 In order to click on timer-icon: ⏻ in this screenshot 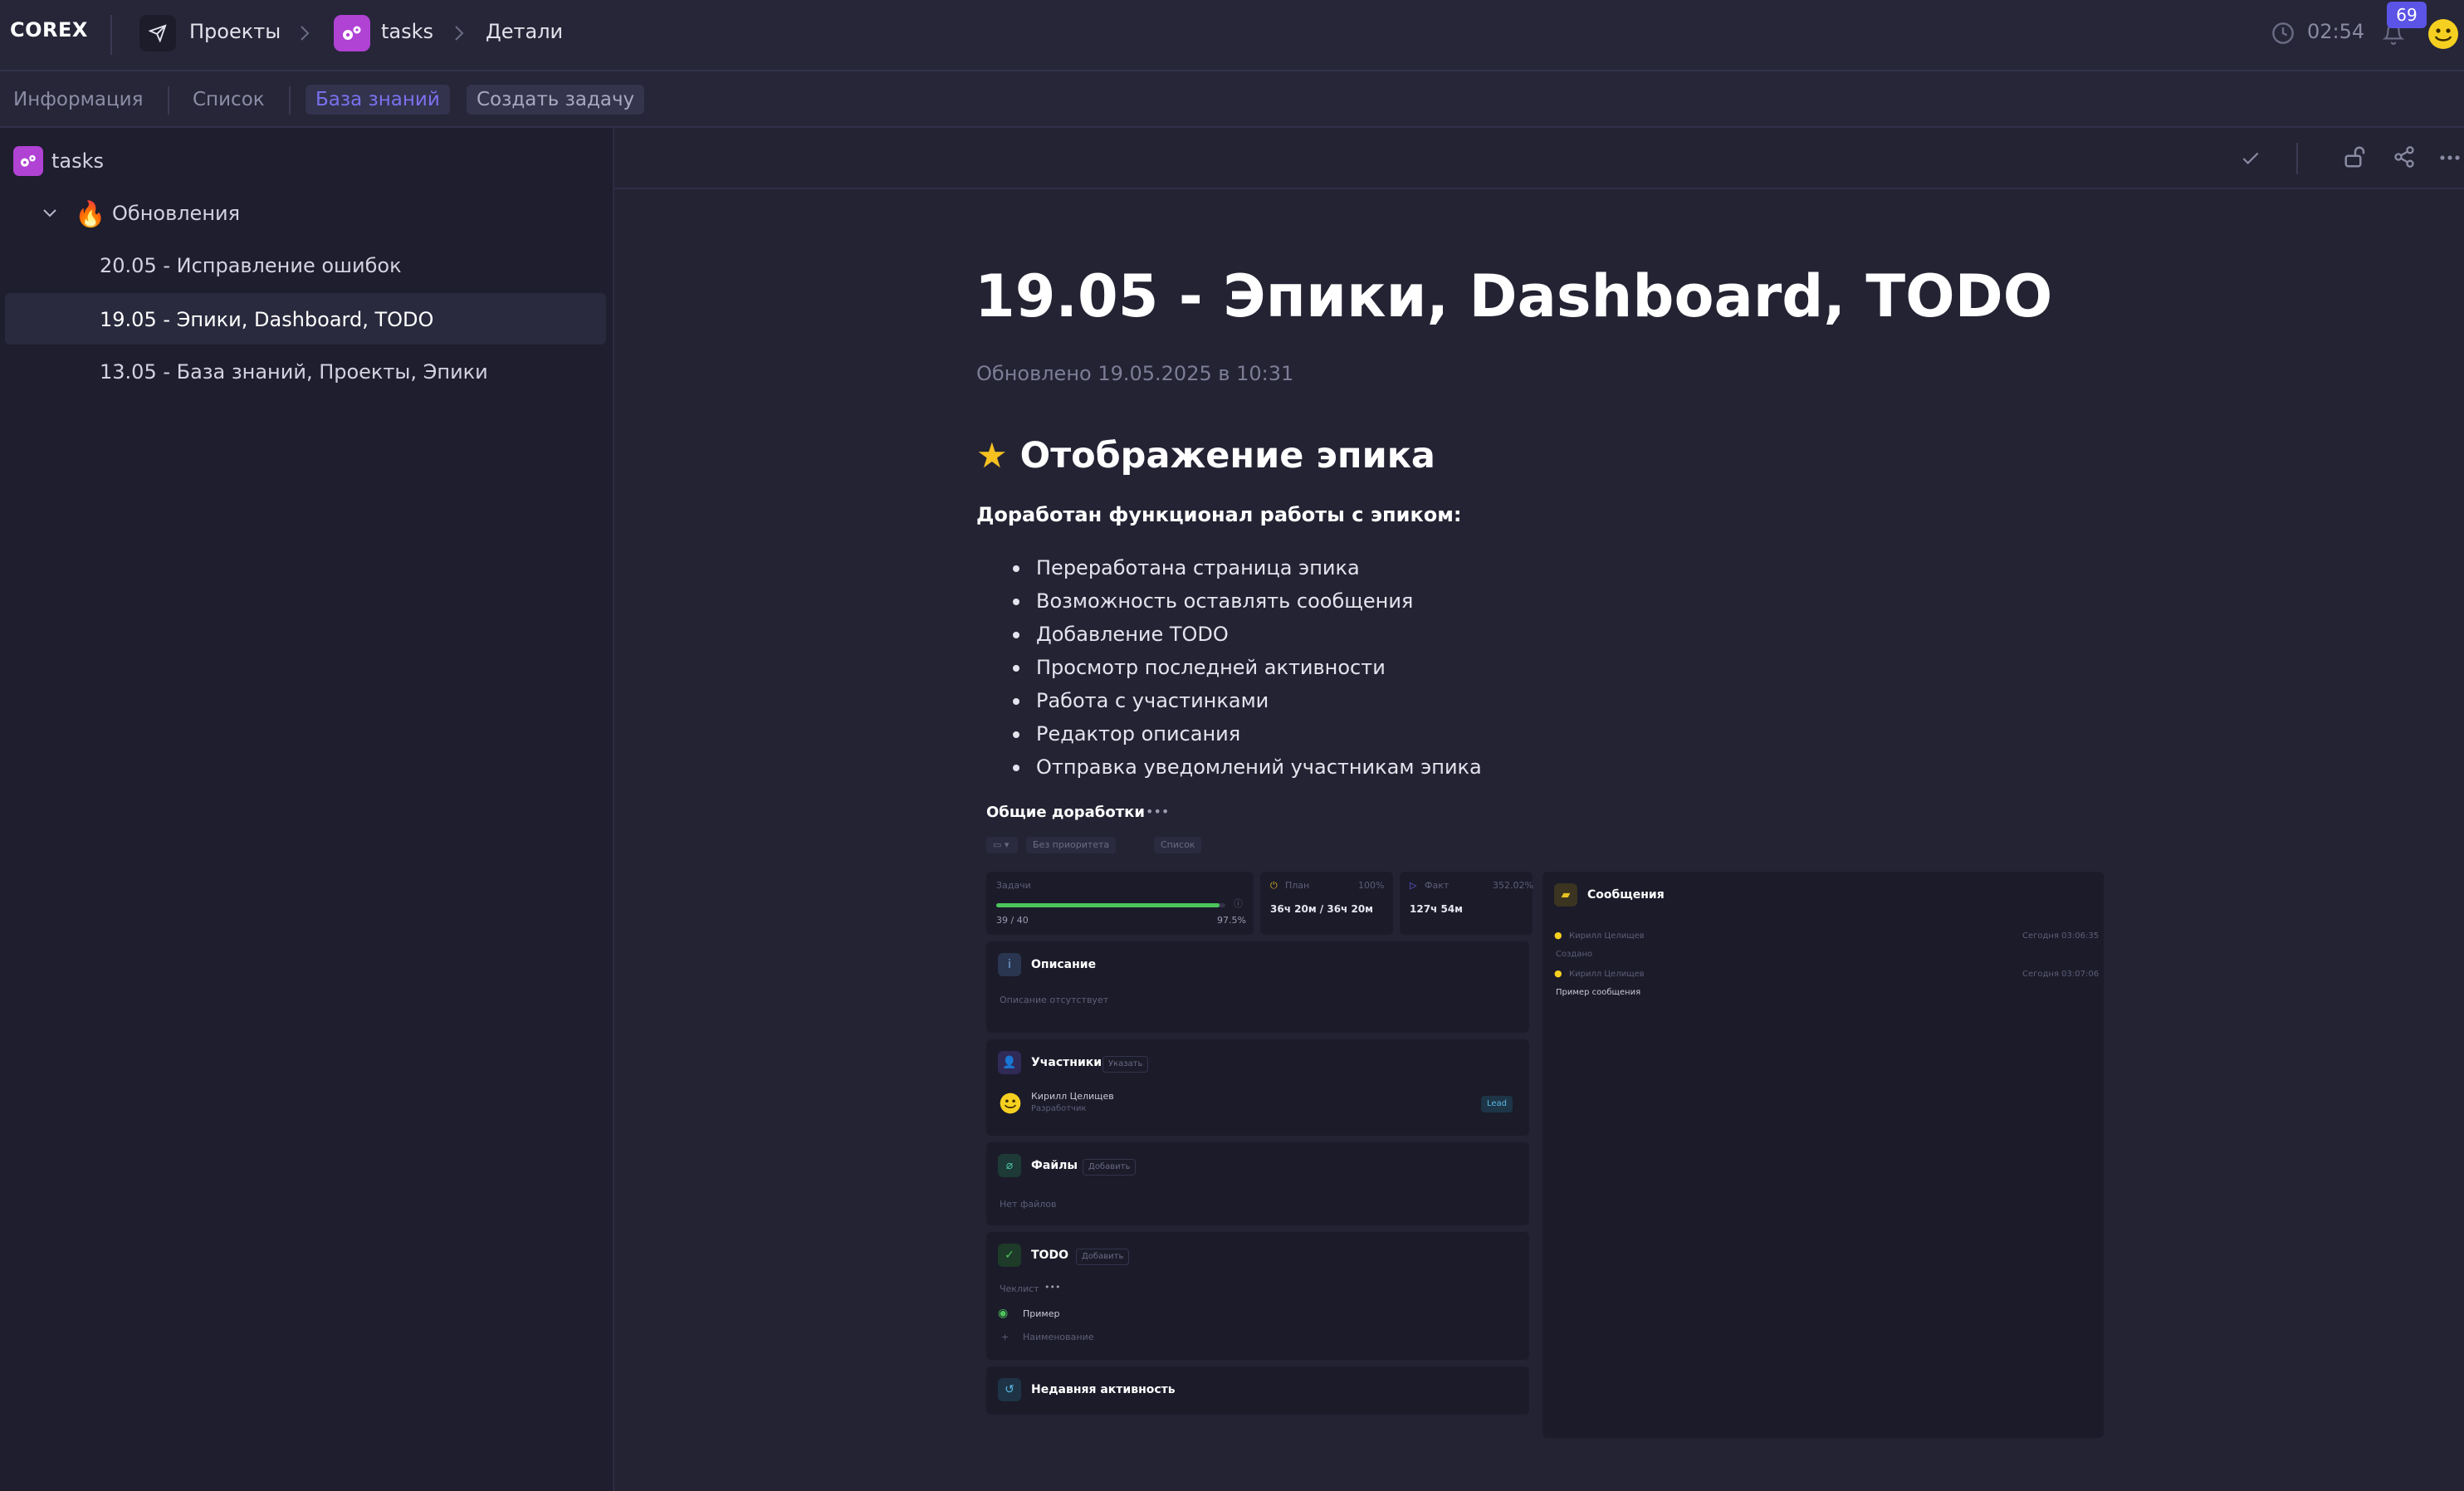, I will do `click(1274, 885)`.